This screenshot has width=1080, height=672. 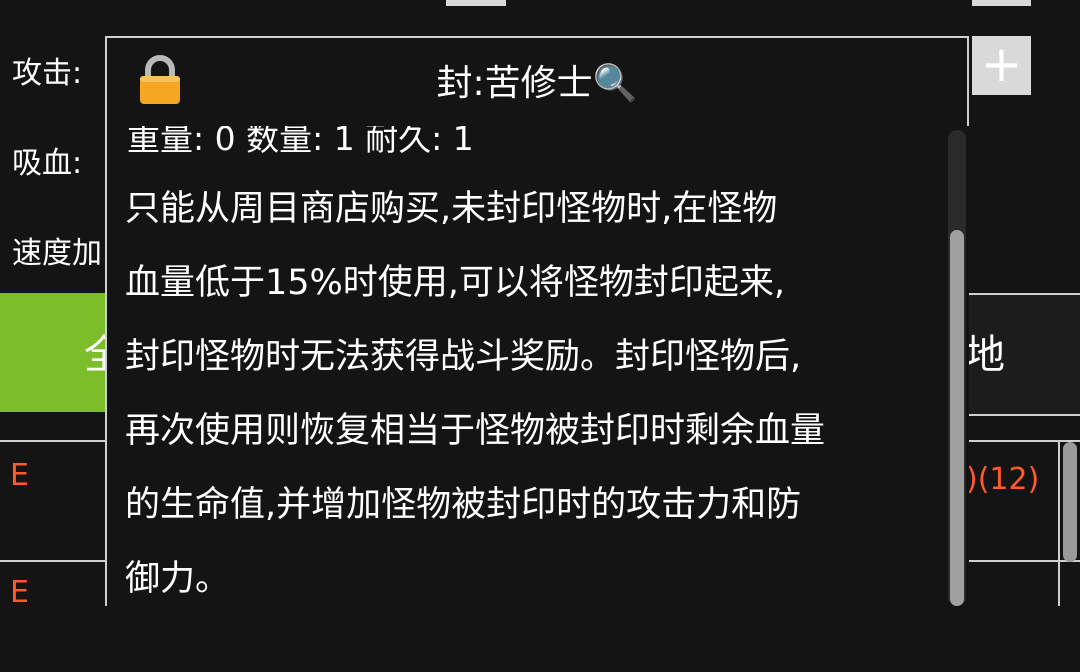 What do you see at coordinates (47, 73) in the screenshot?
I see `attack-label: 攻击:` at bounding box center [47, 73].